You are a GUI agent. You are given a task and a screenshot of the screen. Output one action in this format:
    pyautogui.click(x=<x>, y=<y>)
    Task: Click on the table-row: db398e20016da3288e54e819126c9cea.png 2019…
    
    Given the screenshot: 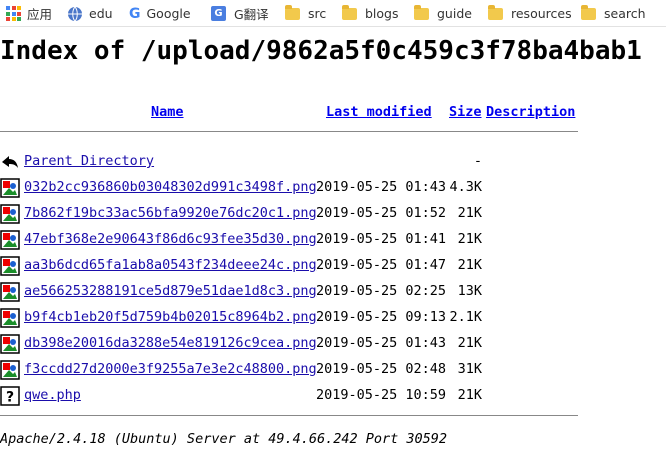 What is the action you would take?
    pyautogui.click(x=333, y=343)
    